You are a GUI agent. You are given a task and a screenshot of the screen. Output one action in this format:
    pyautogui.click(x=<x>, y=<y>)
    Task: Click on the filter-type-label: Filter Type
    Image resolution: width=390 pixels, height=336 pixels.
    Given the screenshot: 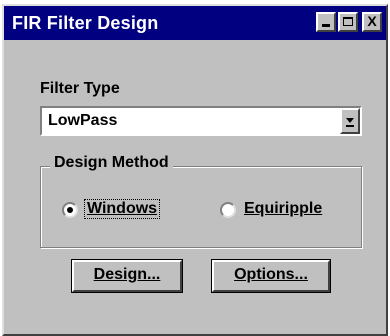 What is the action you would take?
    pyautogui.click(x=80, y=88)
    